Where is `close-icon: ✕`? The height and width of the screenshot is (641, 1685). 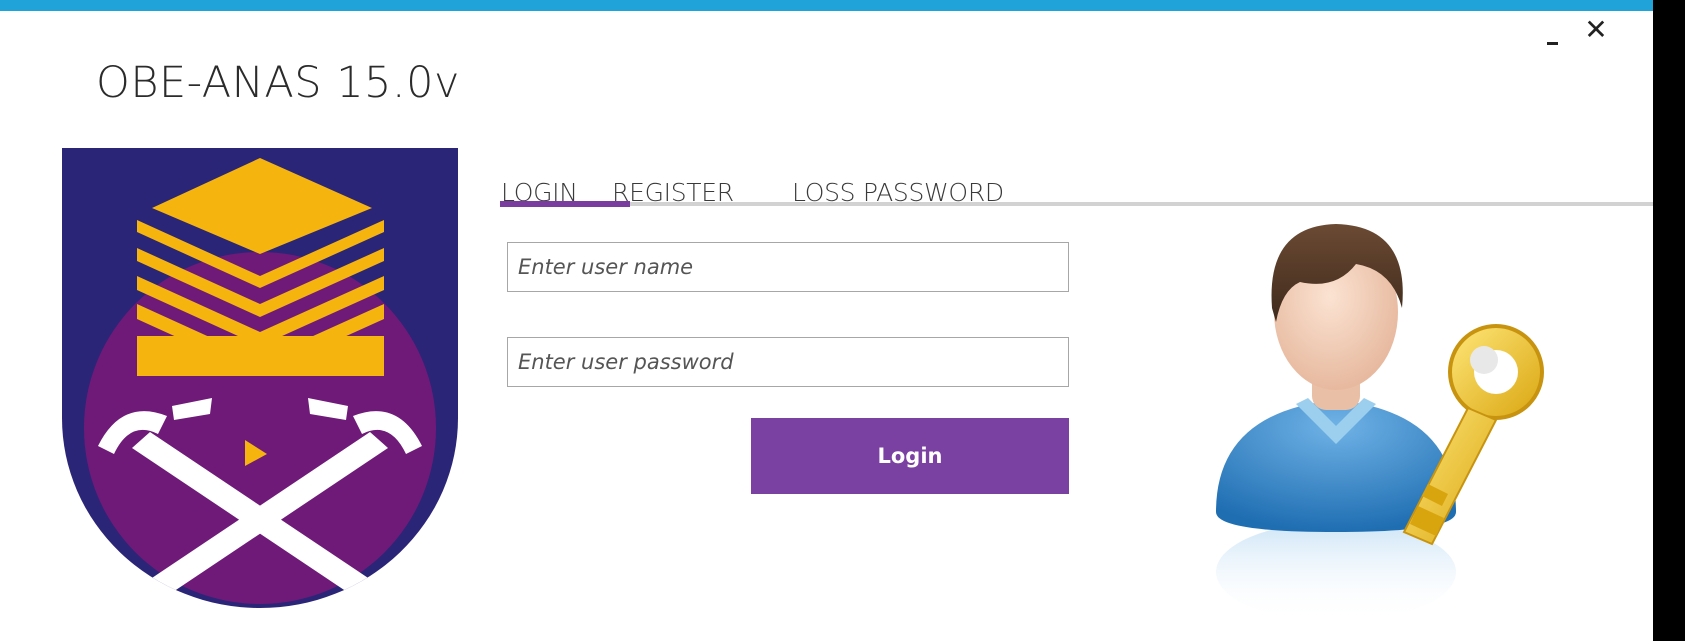 close-icon: ✕ is located at coordinates (1596, 29).